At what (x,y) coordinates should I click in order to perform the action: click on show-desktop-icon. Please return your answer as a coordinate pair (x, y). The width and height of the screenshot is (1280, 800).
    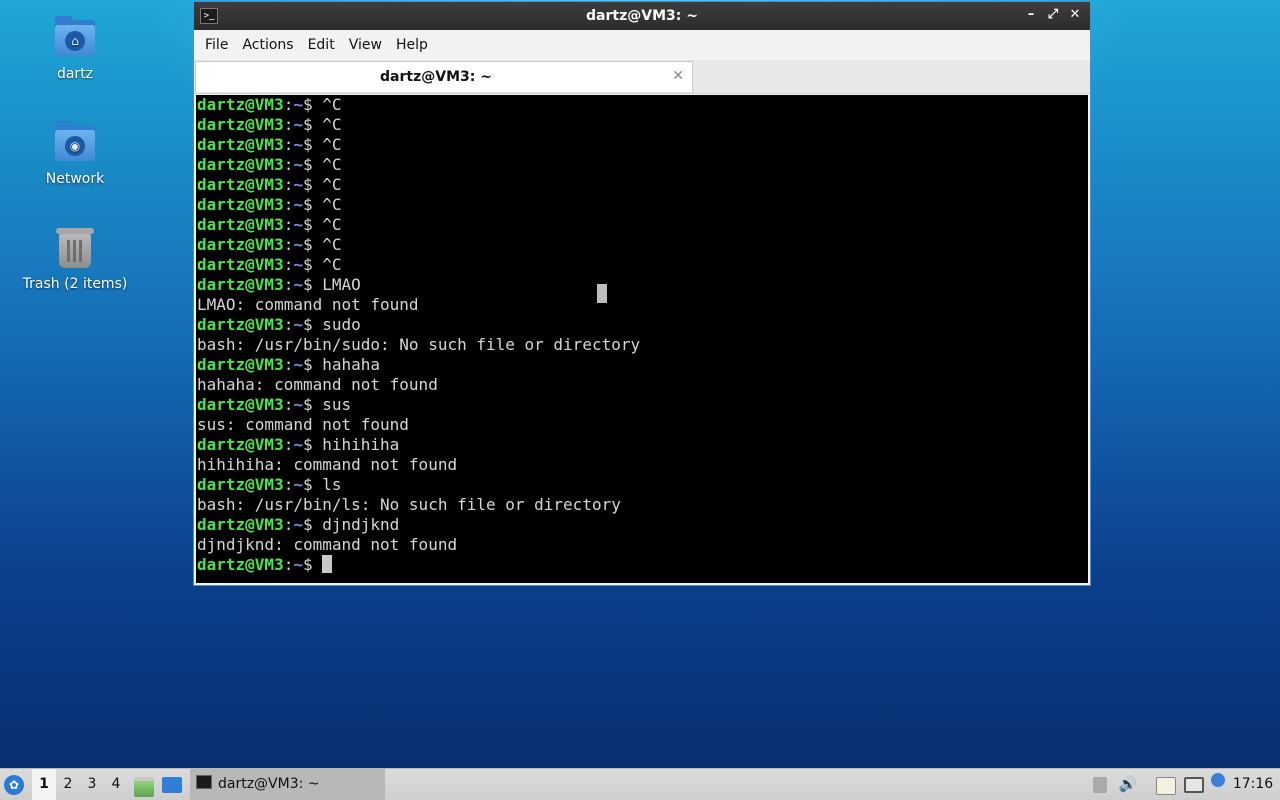
    Looking at the image, I should click on (172, 785).